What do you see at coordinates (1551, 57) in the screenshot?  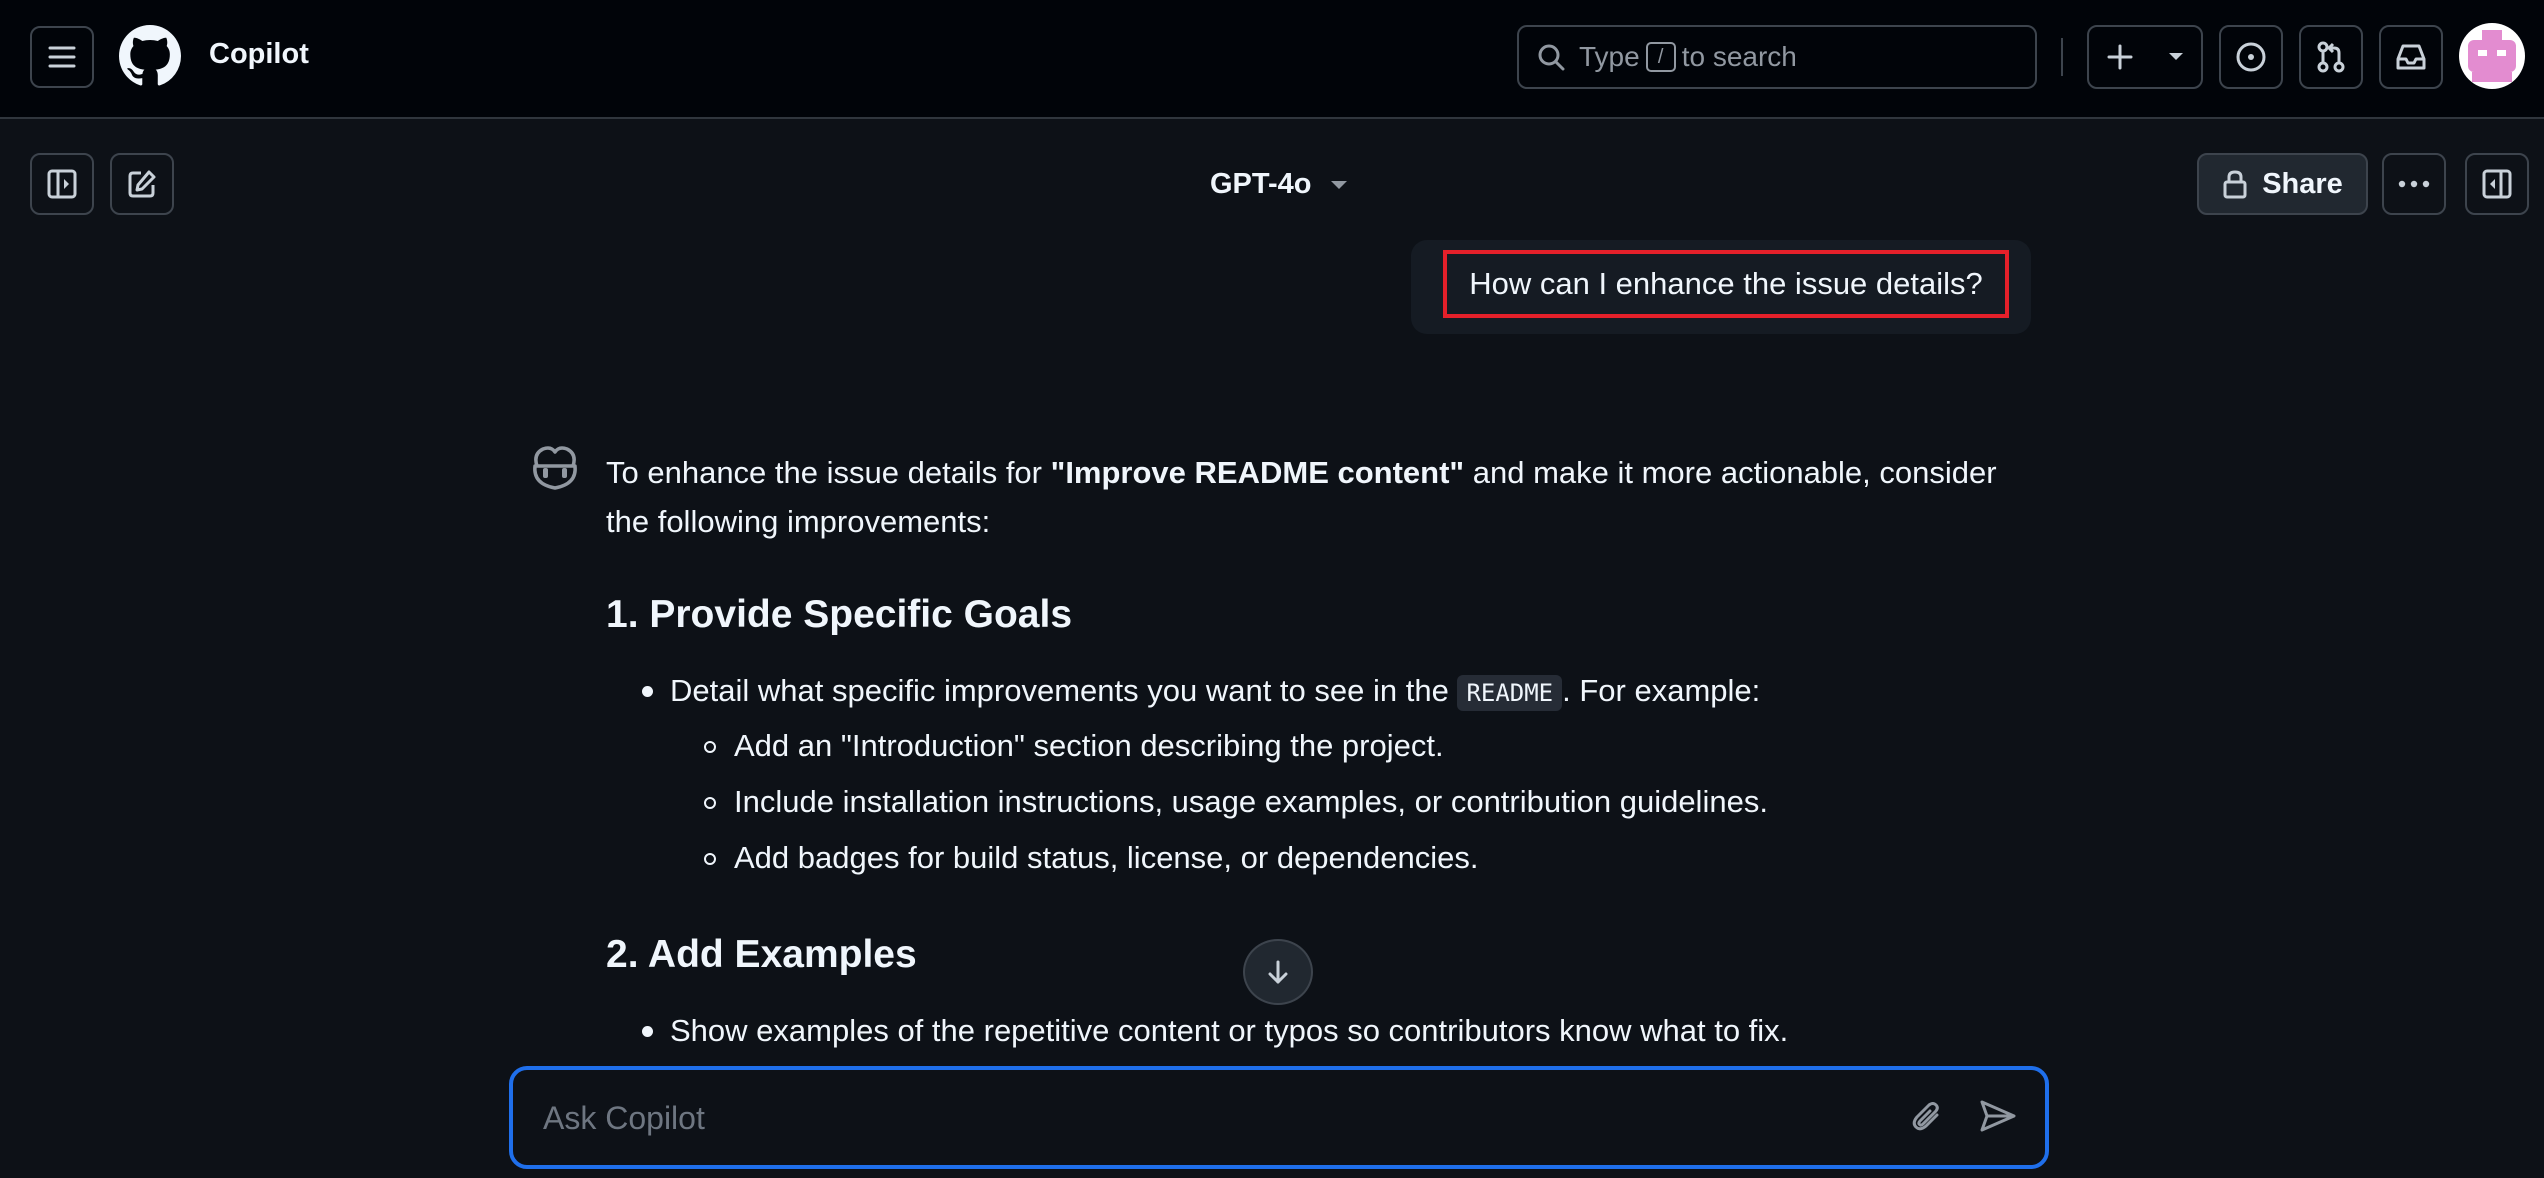 I see `search-icon` at bounding box center [1551, 57].